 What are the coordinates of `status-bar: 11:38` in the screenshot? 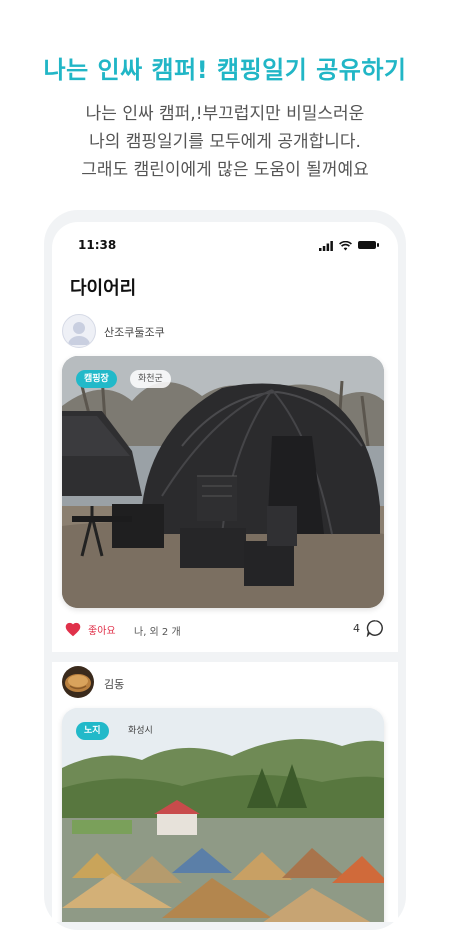 It's located at (225, 244).